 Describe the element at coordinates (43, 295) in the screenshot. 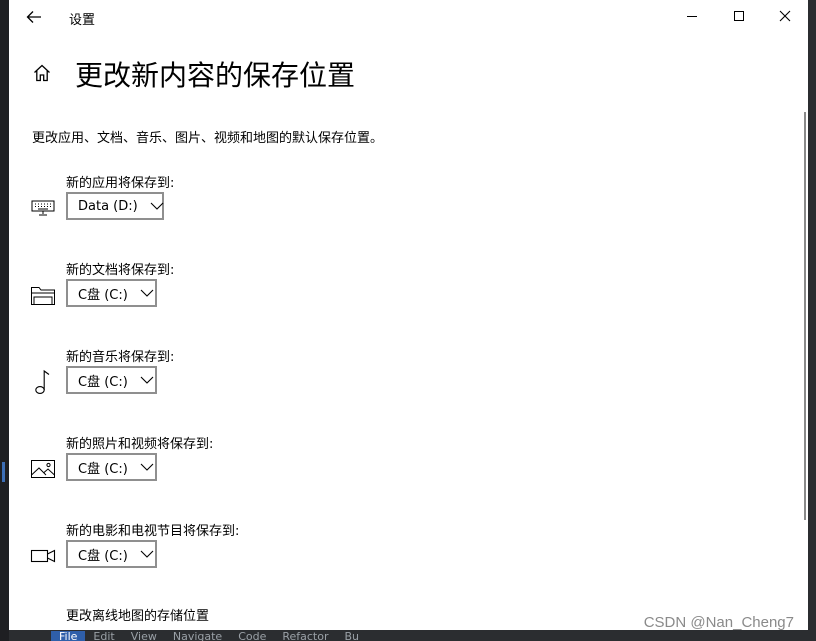

I see `folder-icon` at that location.